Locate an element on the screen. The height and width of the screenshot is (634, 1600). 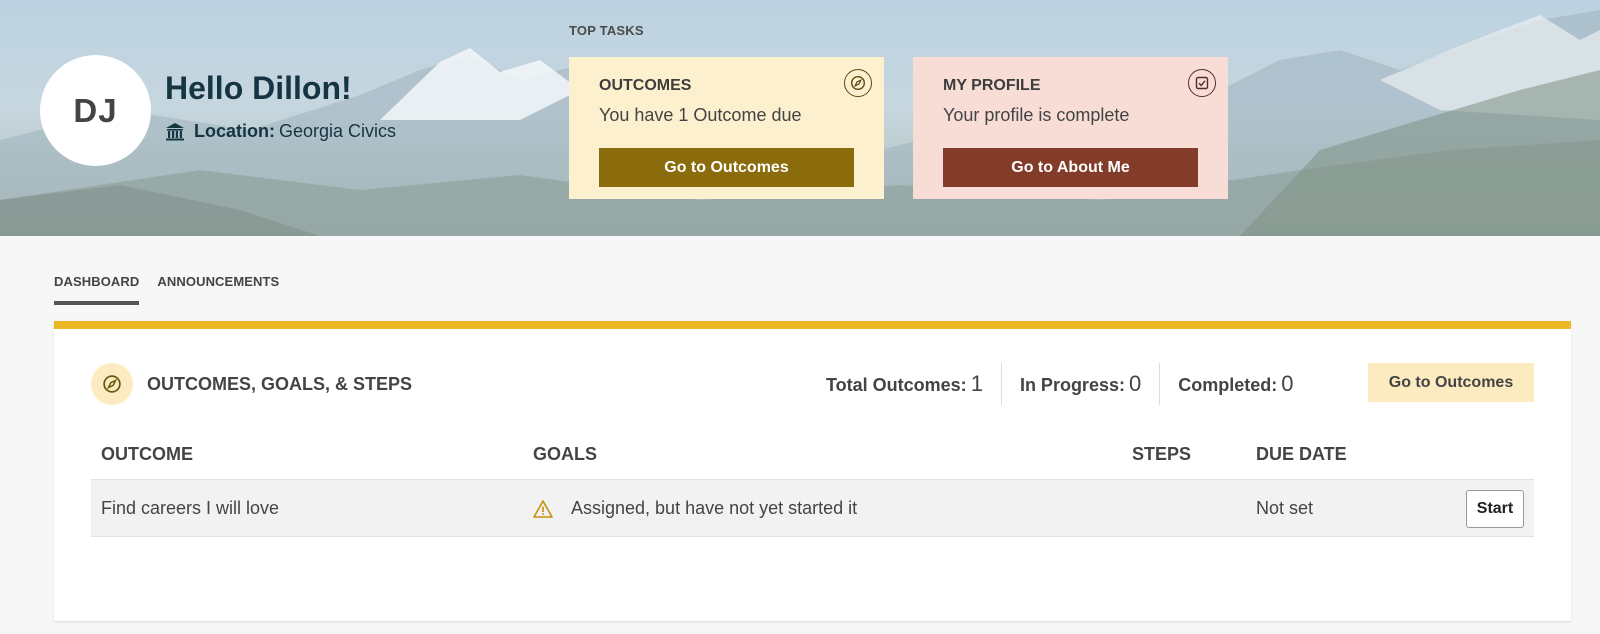
outcomes-card-text: You have 1 Outcome due is located at coordinates (700, 115).